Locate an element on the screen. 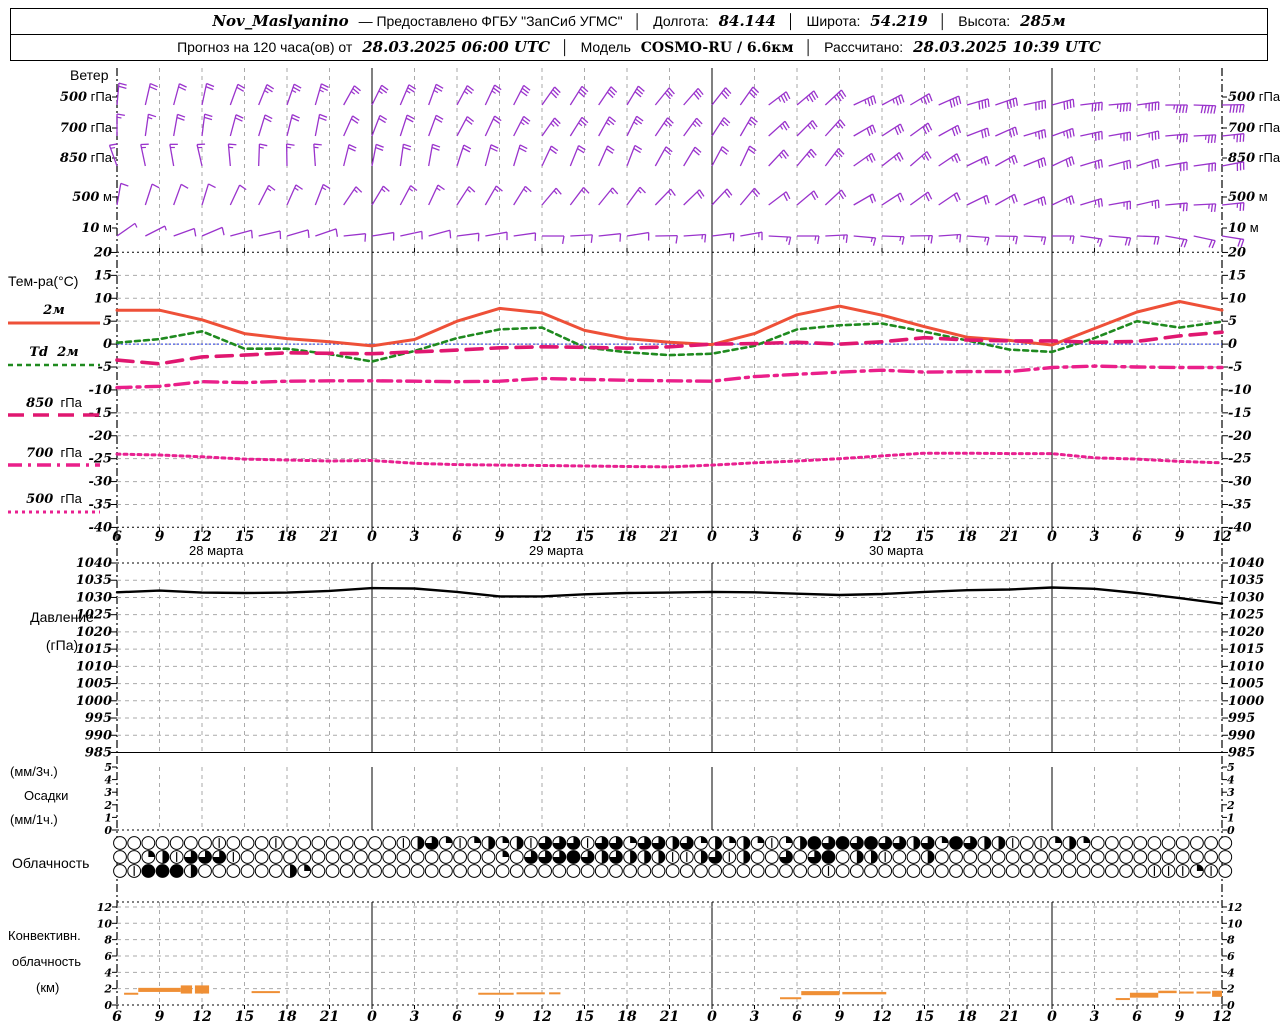 Image resolution: width=1280 pixels, height=1024 pixels. svg-text: 8 is located at coordinates (1231, 940).